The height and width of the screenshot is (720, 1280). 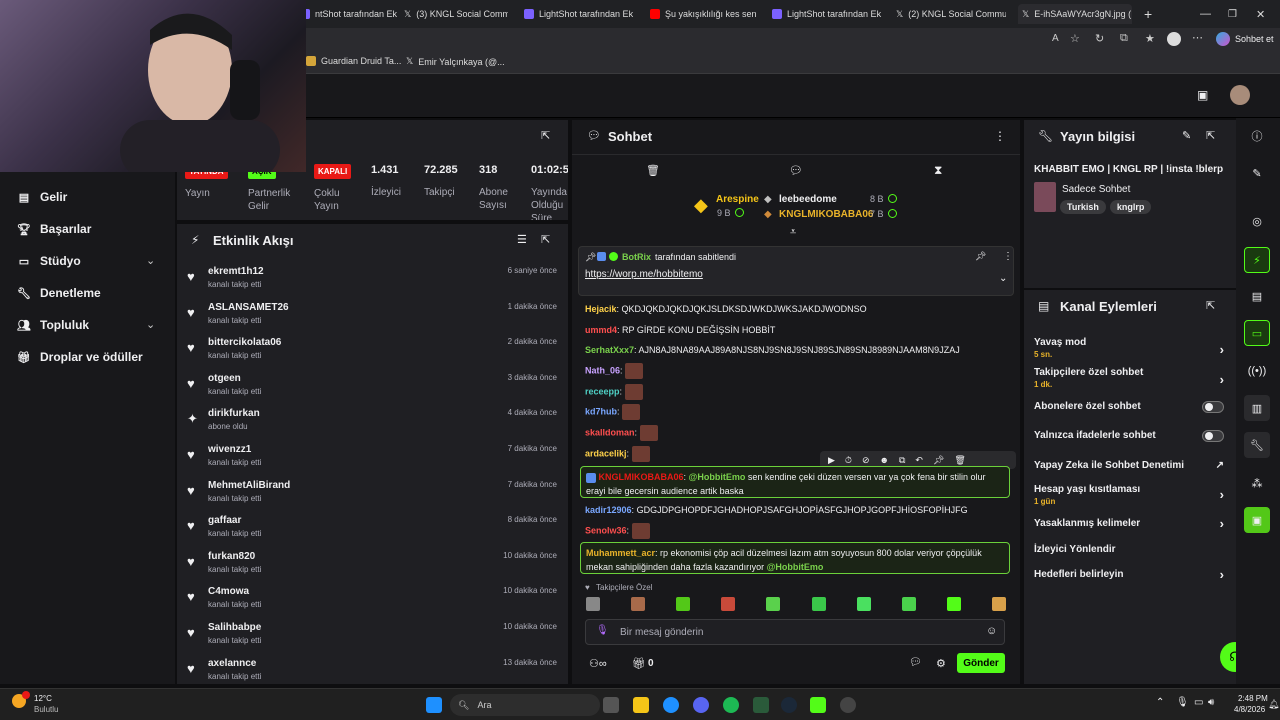 What do you see at coordinates (249, 485) in the screenshot?
I see `activity-username: MehmetAliBirand` at bounding box center [249, 485].